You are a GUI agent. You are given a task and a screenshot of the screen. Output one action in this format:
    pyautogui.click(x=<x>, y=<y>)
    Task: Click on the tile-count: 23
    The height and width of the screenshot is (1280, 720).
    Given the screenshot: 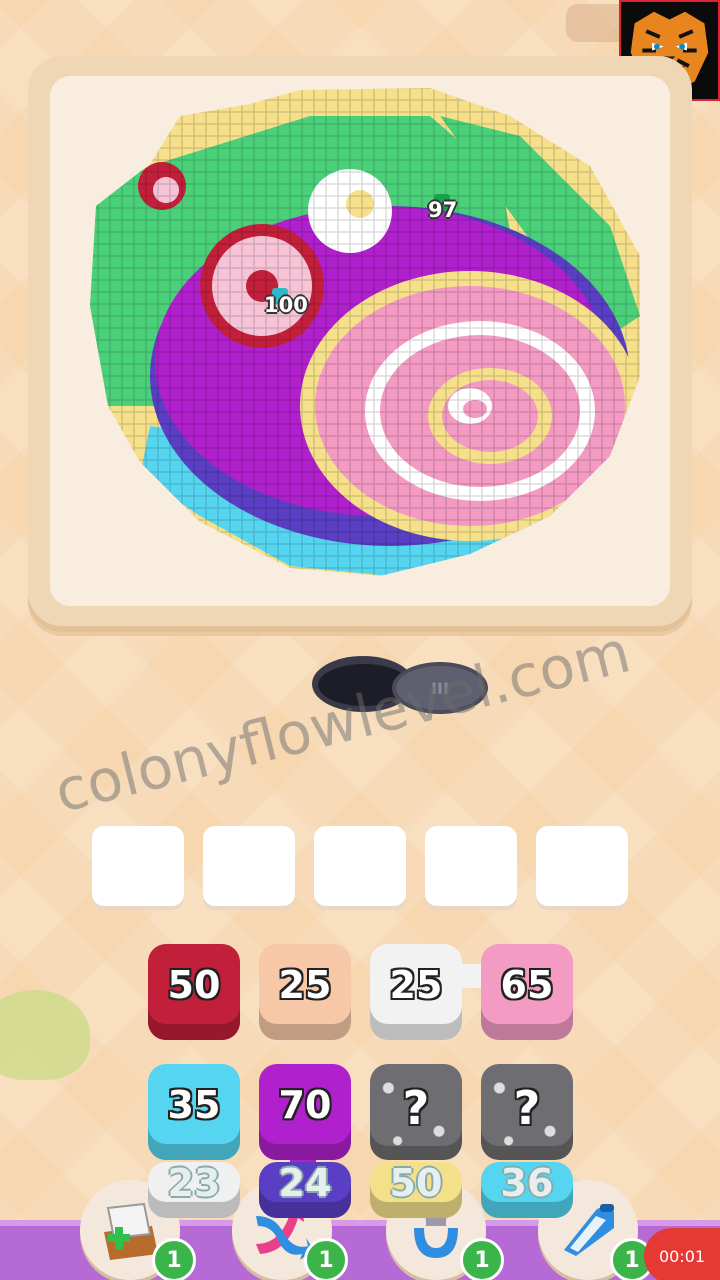 What is the action you would take?
    pyautogui.click(x=194, y=1183)
    